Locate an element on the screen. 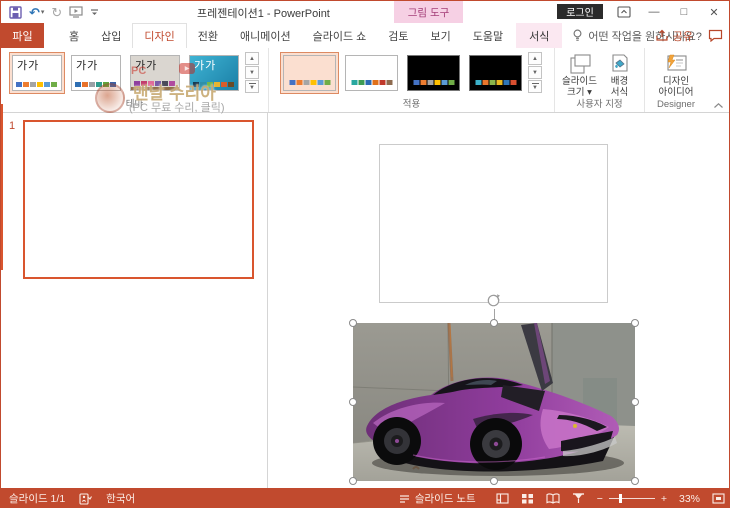  accessibility-icon is located at coordinates (86, 498).